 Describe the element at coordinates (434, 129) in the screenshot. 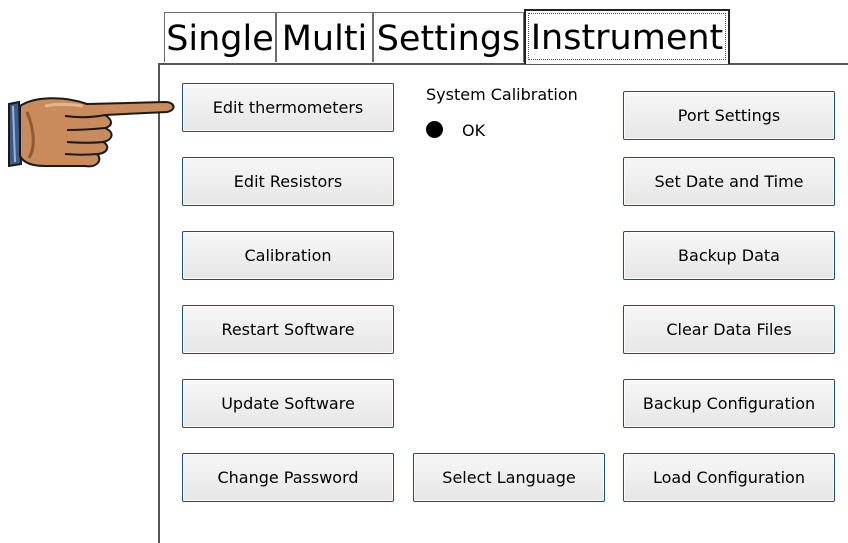

I see `status-dot-icon` at that location.